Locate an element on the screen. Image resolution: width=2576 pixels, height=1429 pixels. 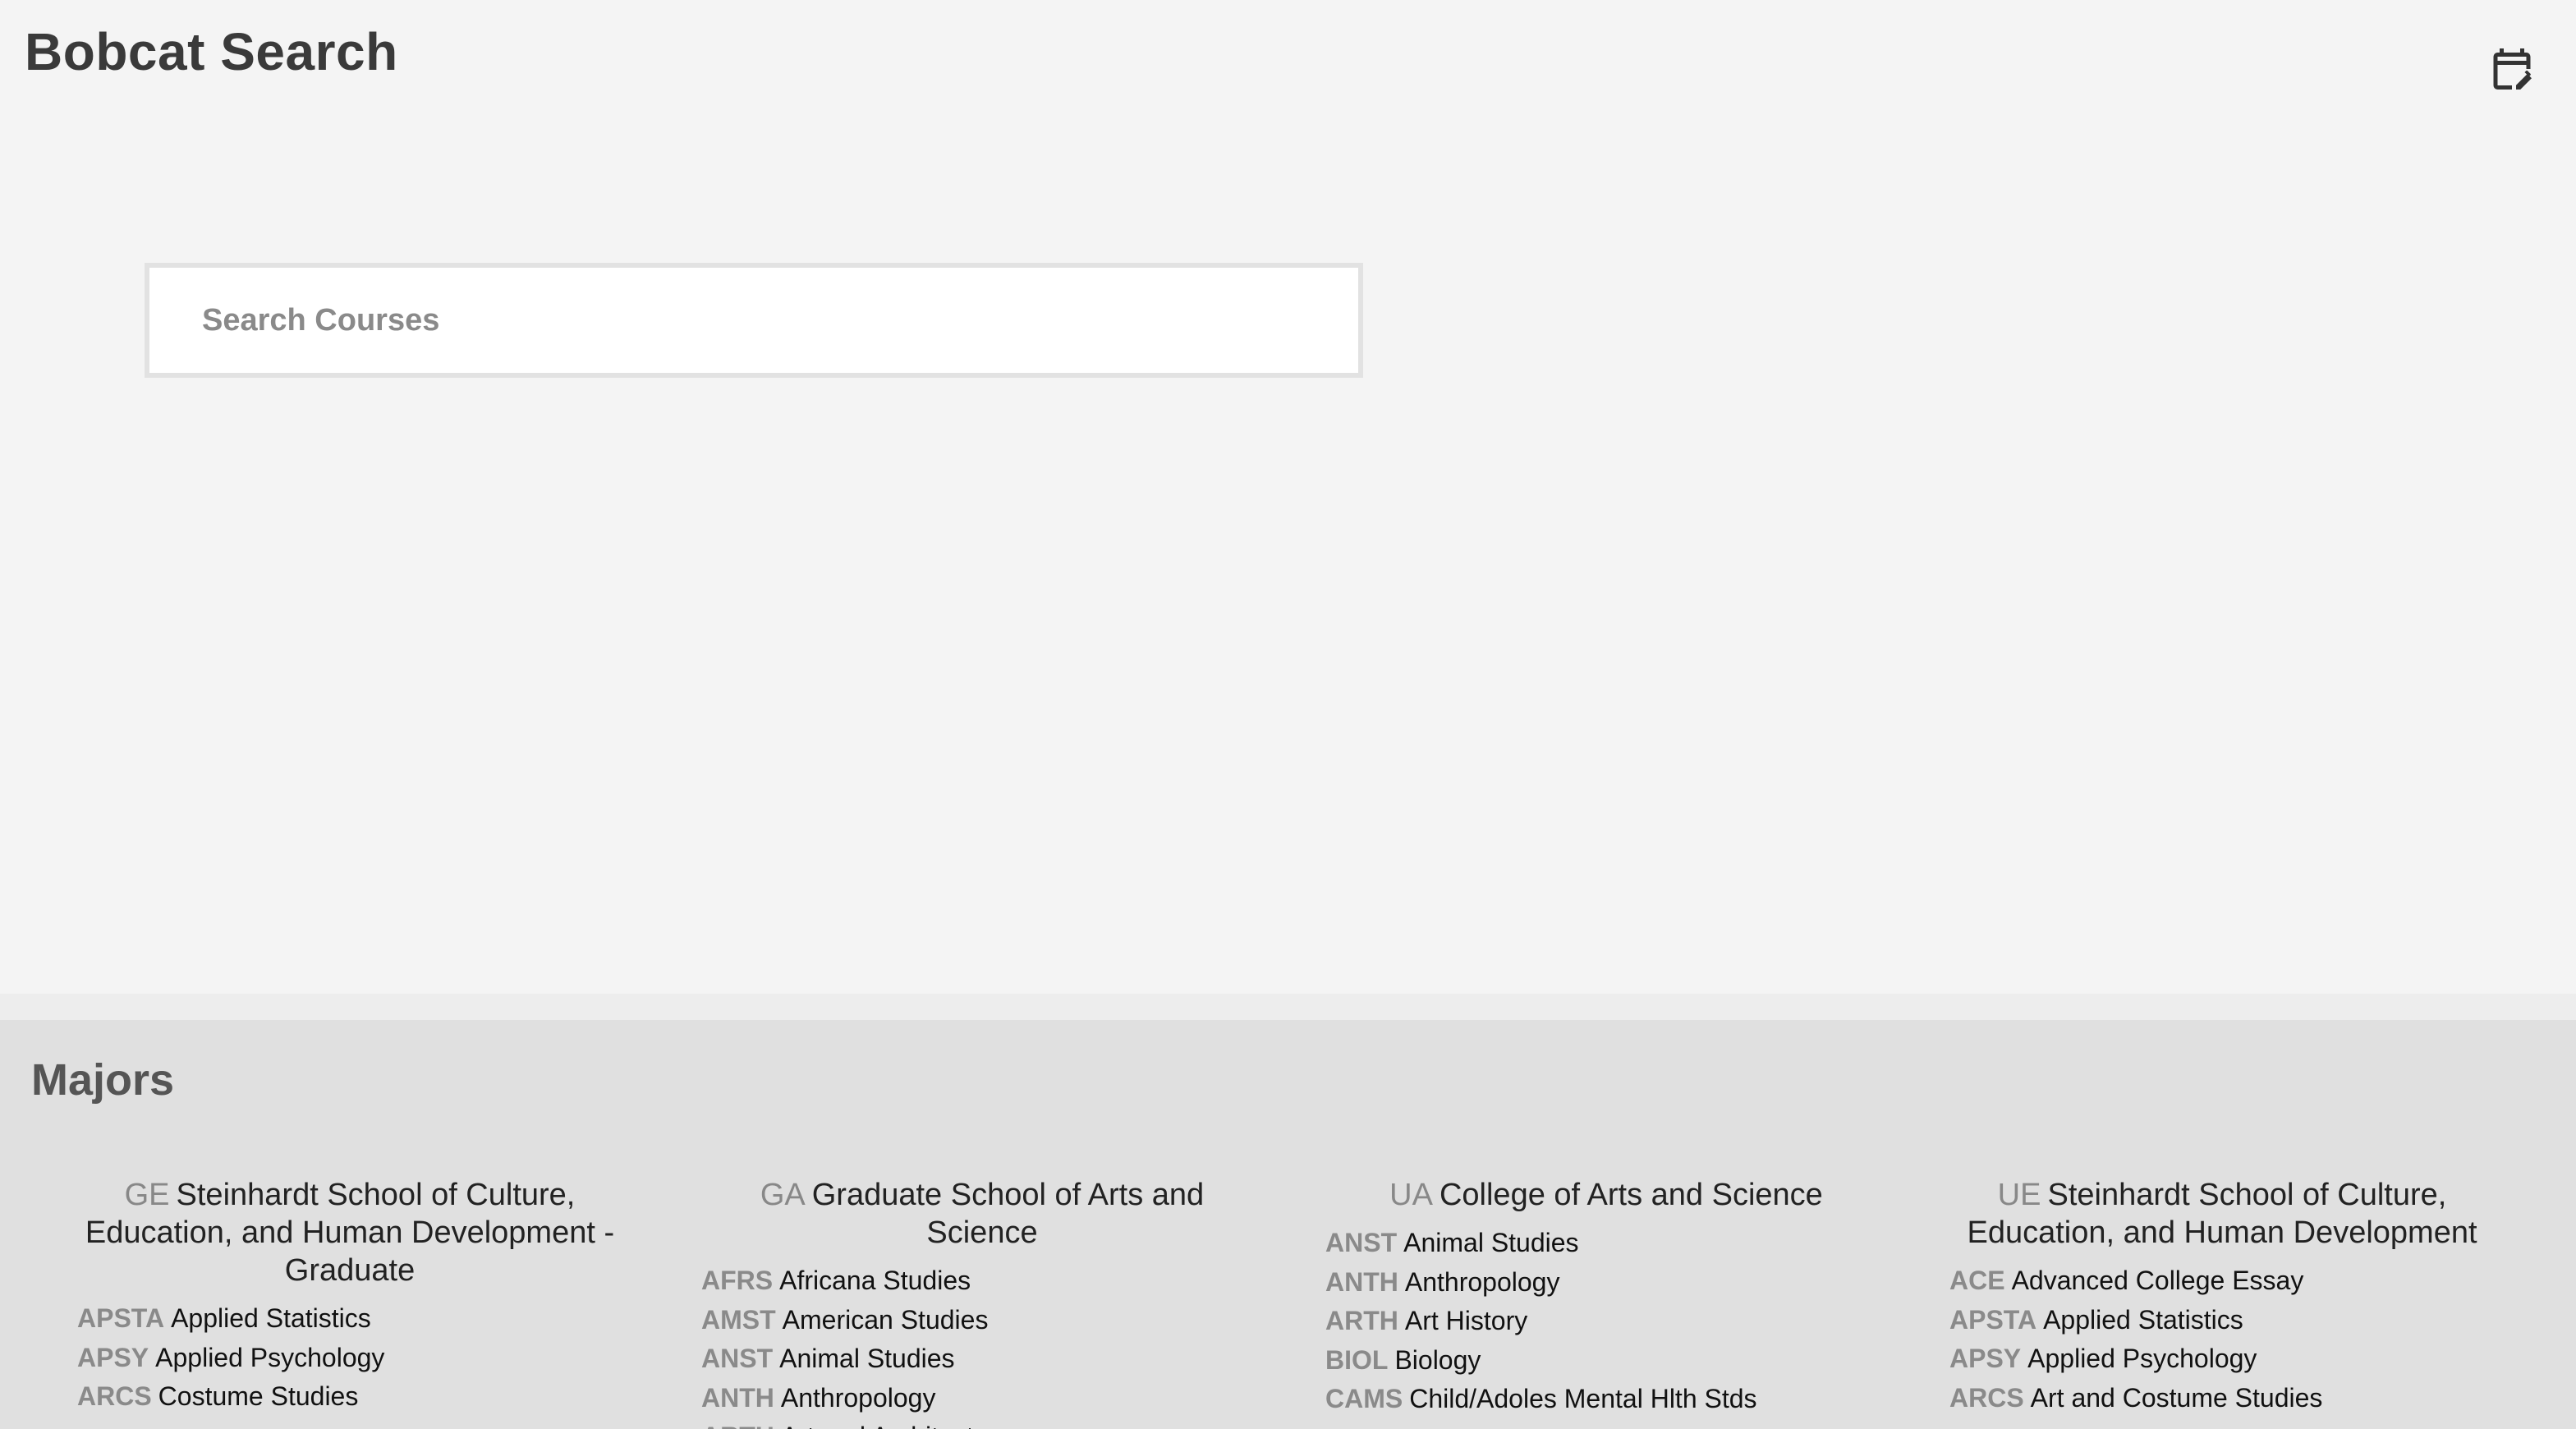
major-item: ACE Advanced College Essay is located at coordinates (2229, 1281).